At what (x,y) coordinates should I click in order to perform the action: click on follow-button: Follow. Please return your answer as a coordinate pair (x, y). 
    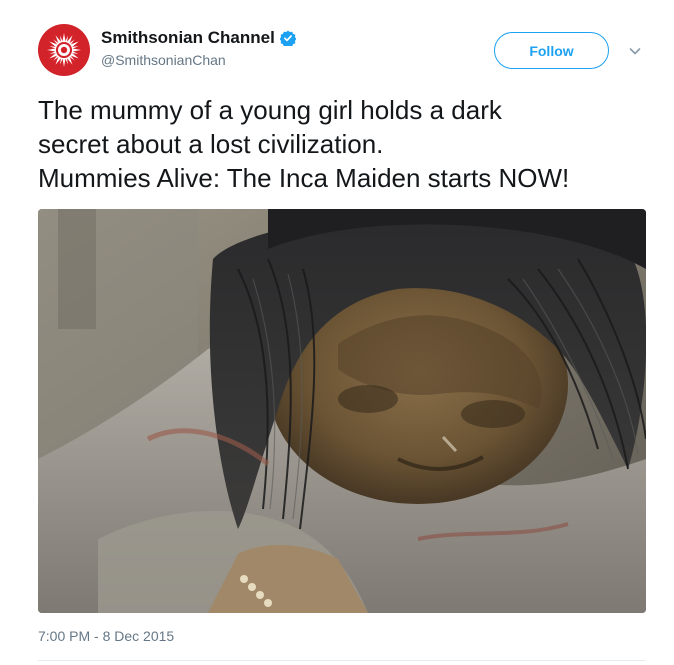
    Looking at the image, I should click on (551, 50).